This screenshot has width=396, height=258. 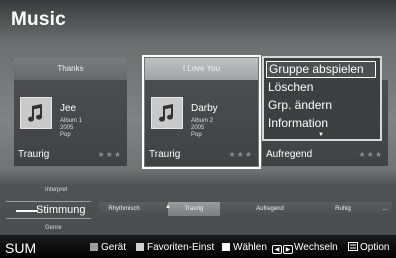 What do you see at coordinates (321, 69) in the screenshot?
I see `menu-item-play-group: Gruppe abspielen` at bounding box center [321, 69].